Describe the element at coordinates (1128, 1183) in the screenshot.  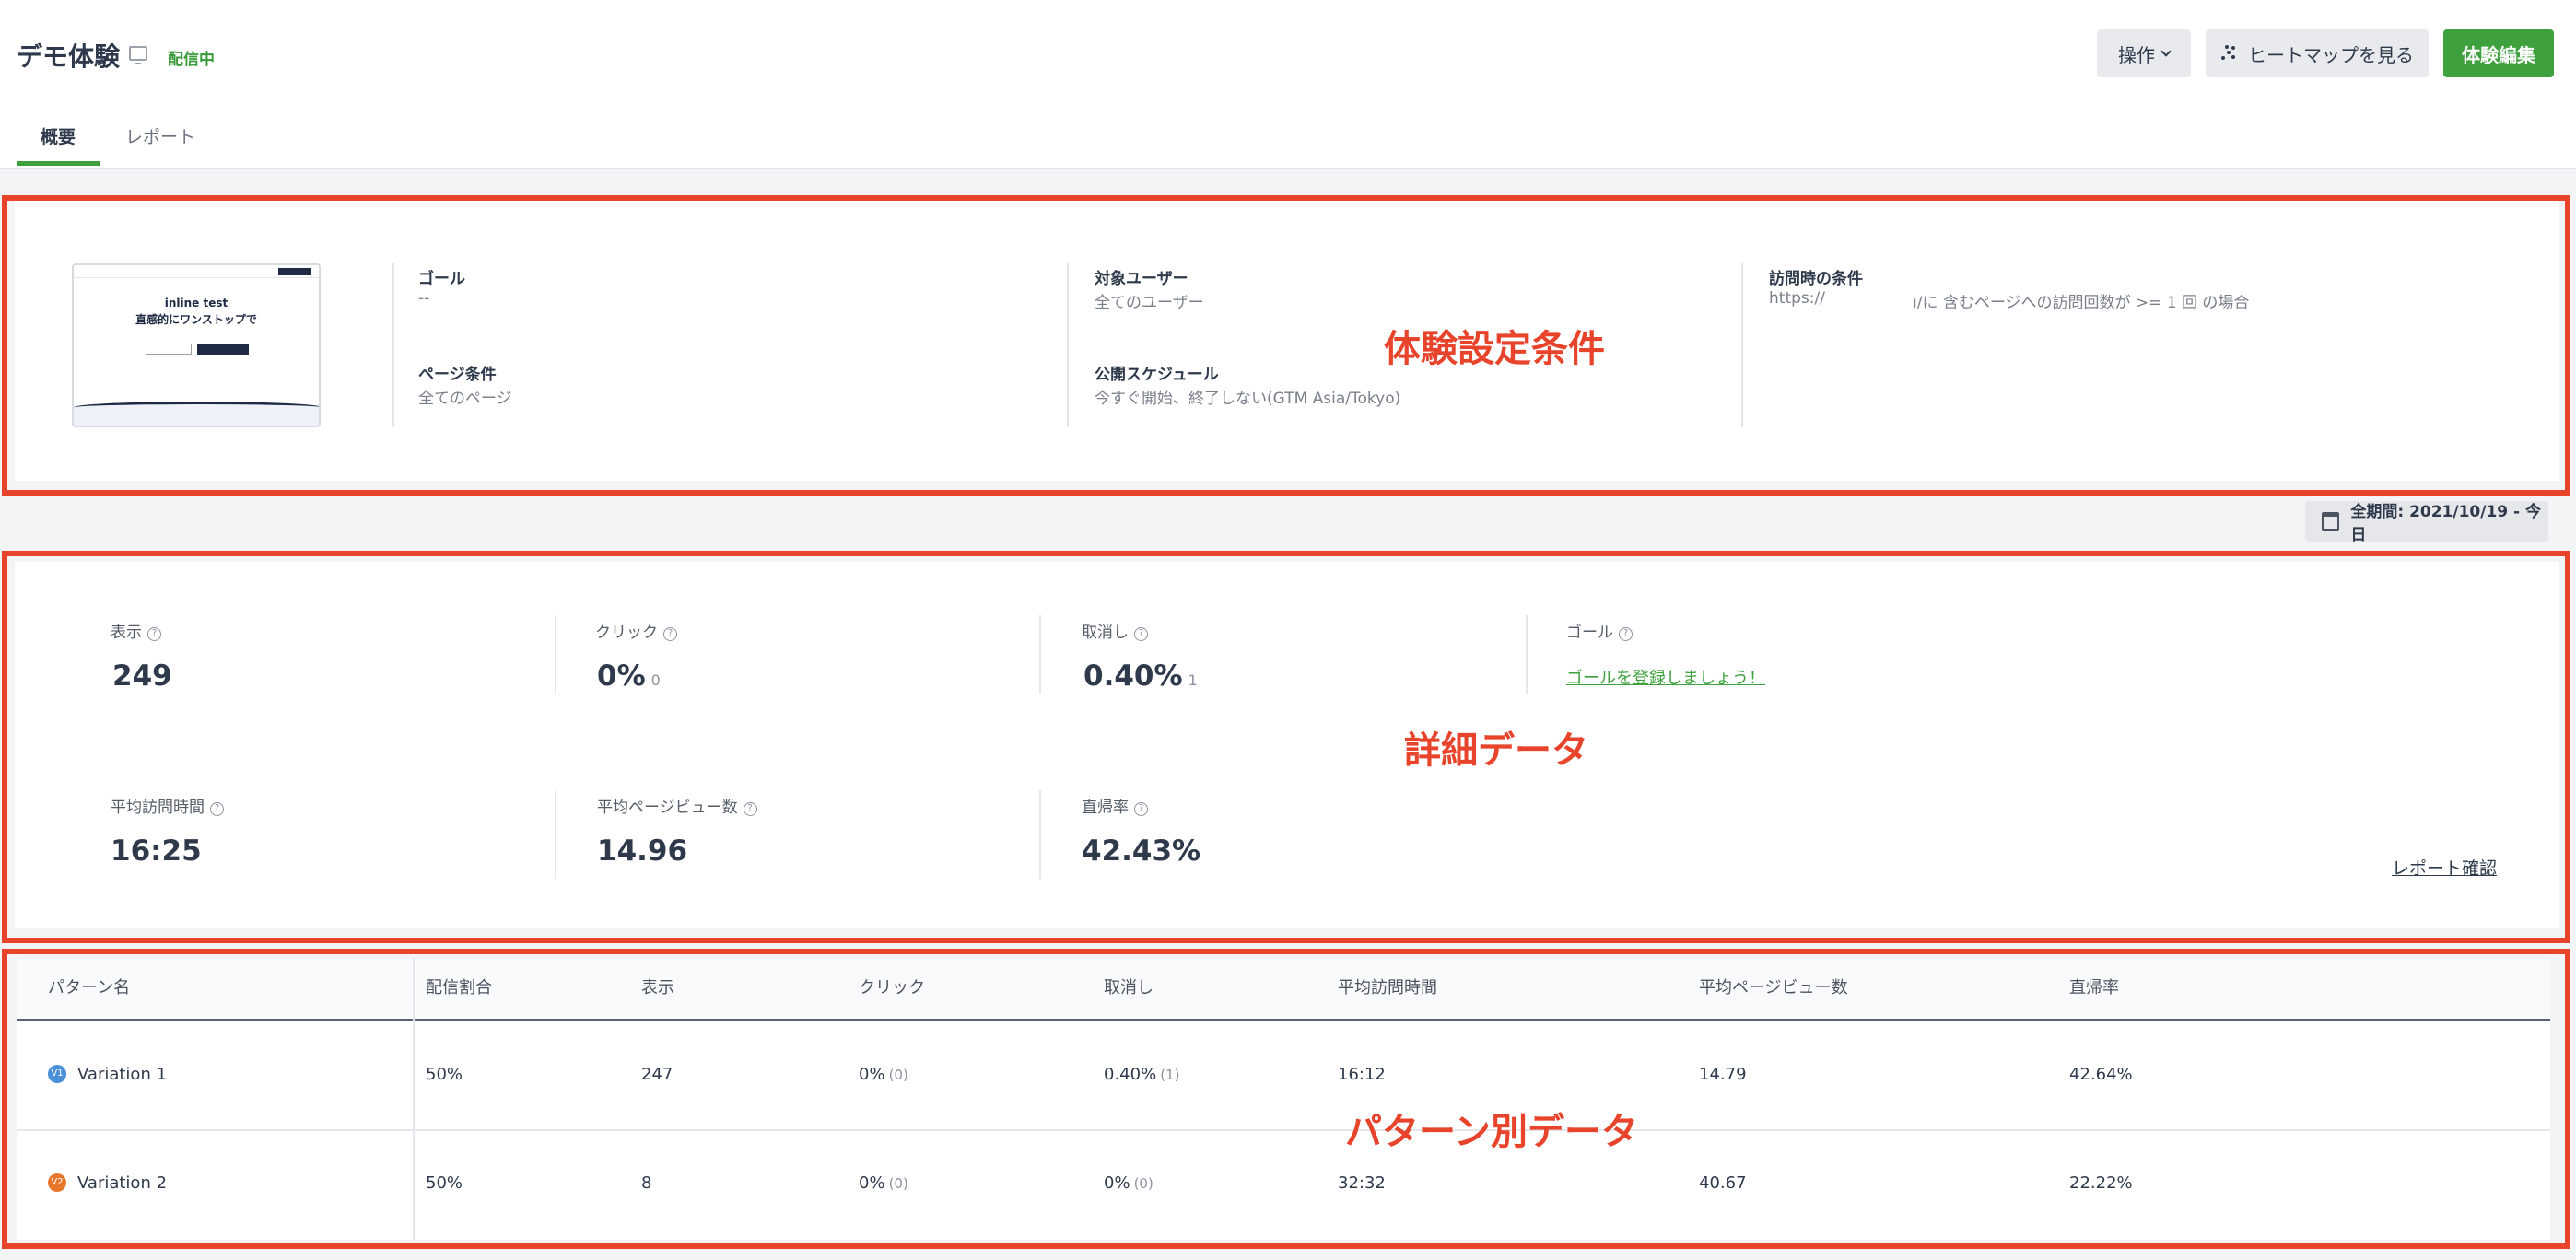
I see `cell-cancel: 0% (0)` at that location.